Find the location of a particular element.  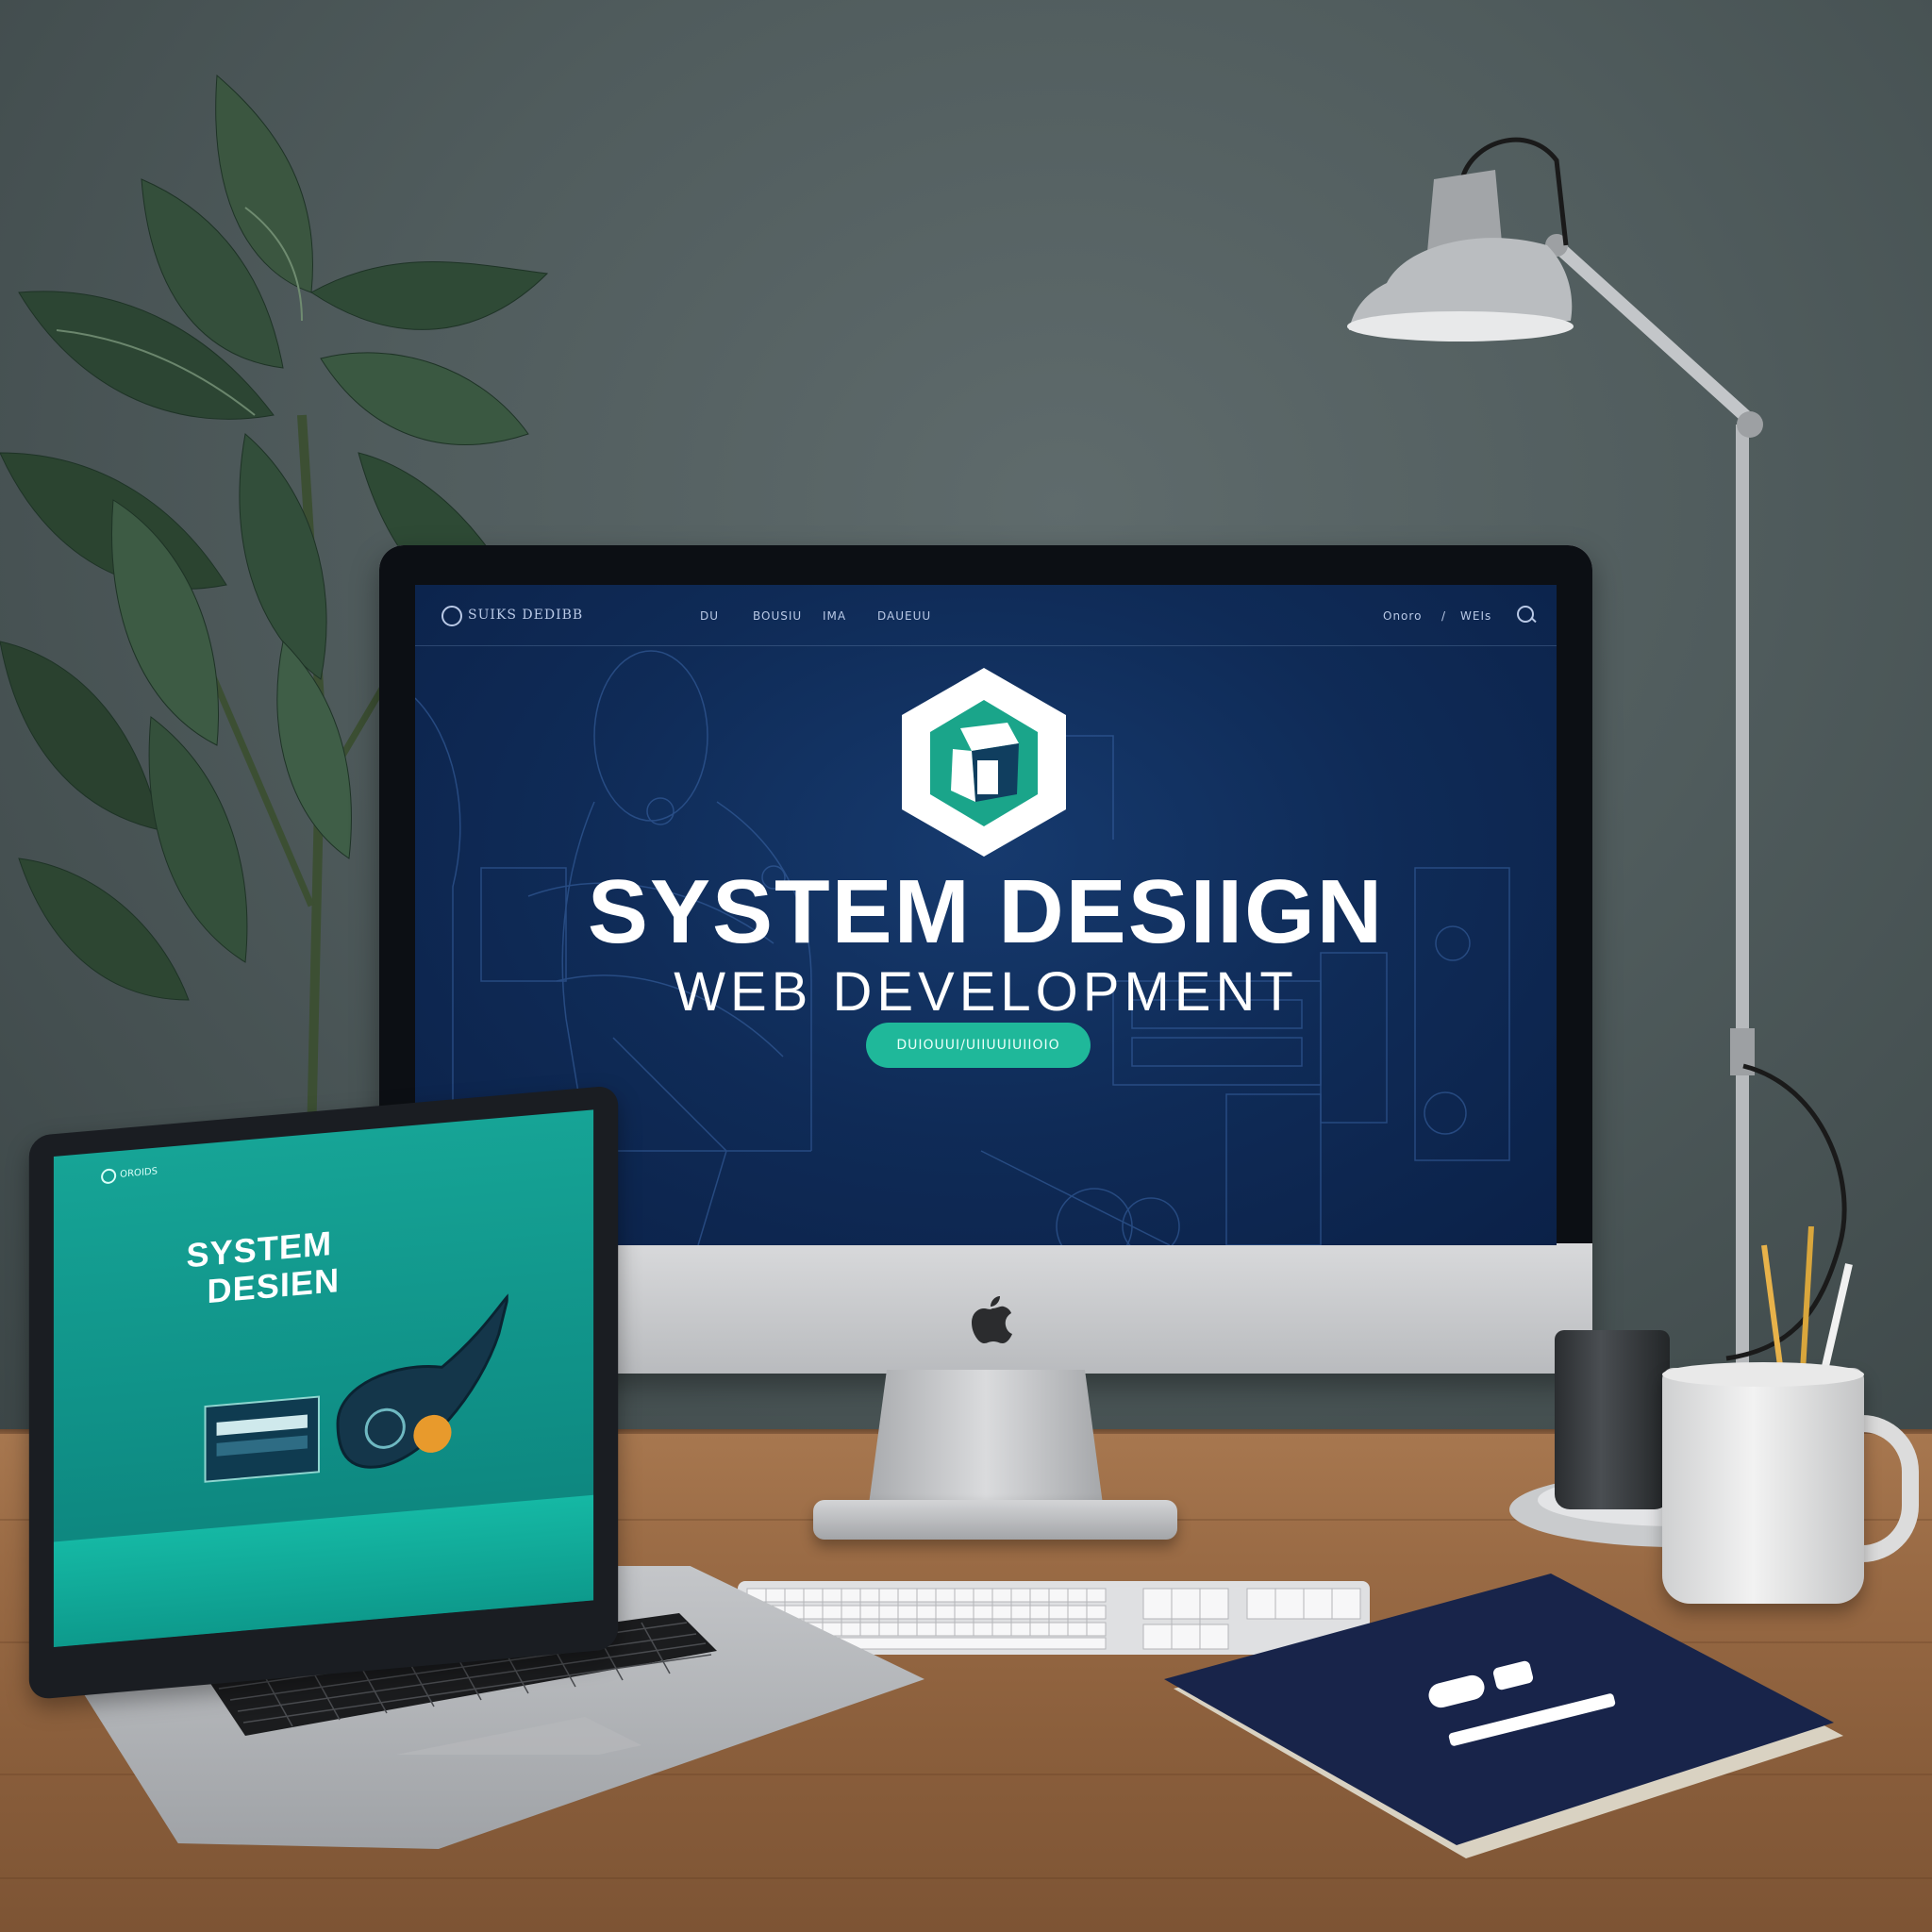

hero-cta-button: DUIOUUI/UIIUUIUIIOIO is located at coordinates (979, 1045).